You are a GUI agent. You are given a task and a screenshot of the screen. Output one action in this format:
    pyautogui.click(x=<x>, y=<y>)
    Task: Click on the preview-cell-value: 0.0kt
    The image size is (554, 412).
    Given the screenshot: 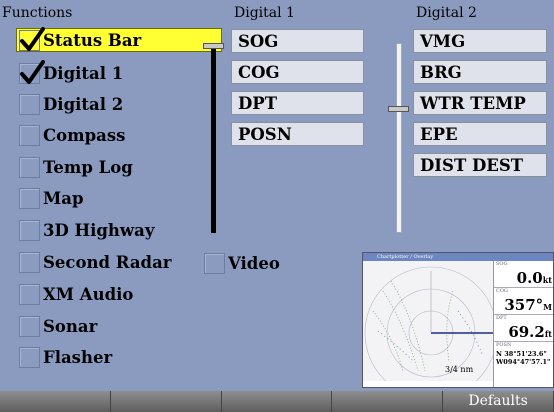 What is the action you would take?
    pyautogui.click(x=534, y=278)
    